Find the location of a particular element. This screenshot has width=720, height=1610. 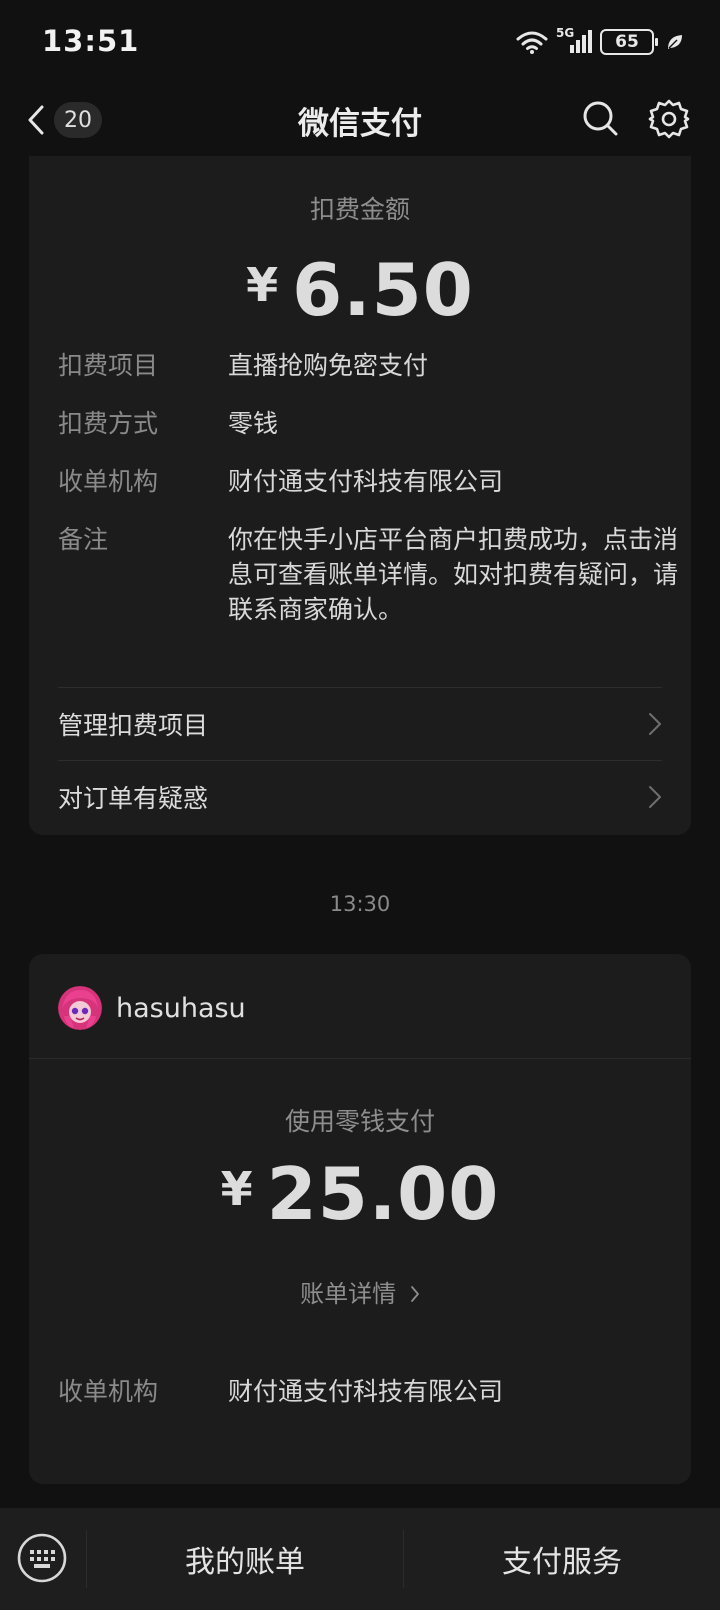

detail-key: 扣费项目 is located at coordinates (108, 365).